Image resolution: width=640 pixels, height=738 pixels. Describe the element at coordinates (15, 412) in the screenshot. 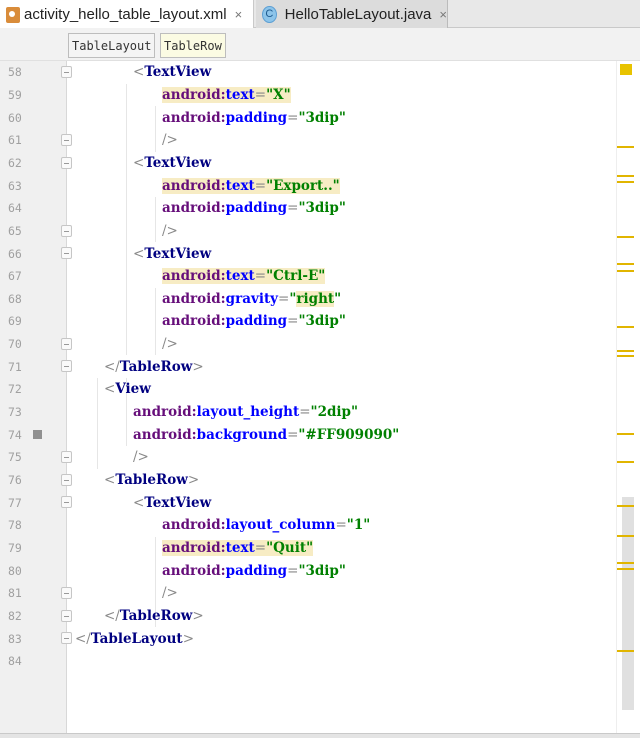

I see `line-number: 73` at that location.